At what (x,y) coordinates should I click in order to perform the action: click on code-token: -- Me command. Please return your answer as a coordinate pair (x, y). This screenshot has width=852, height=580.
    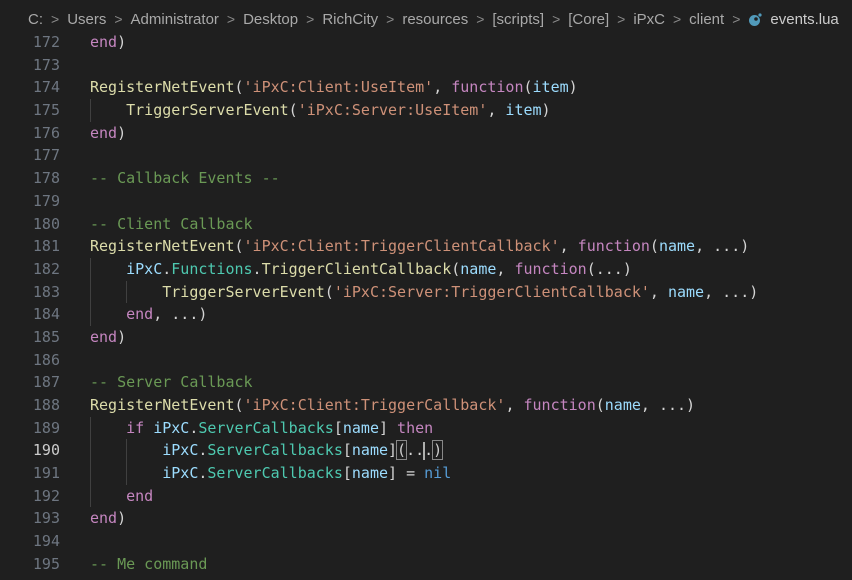
    Looking at the image, I should click on (149, 563).